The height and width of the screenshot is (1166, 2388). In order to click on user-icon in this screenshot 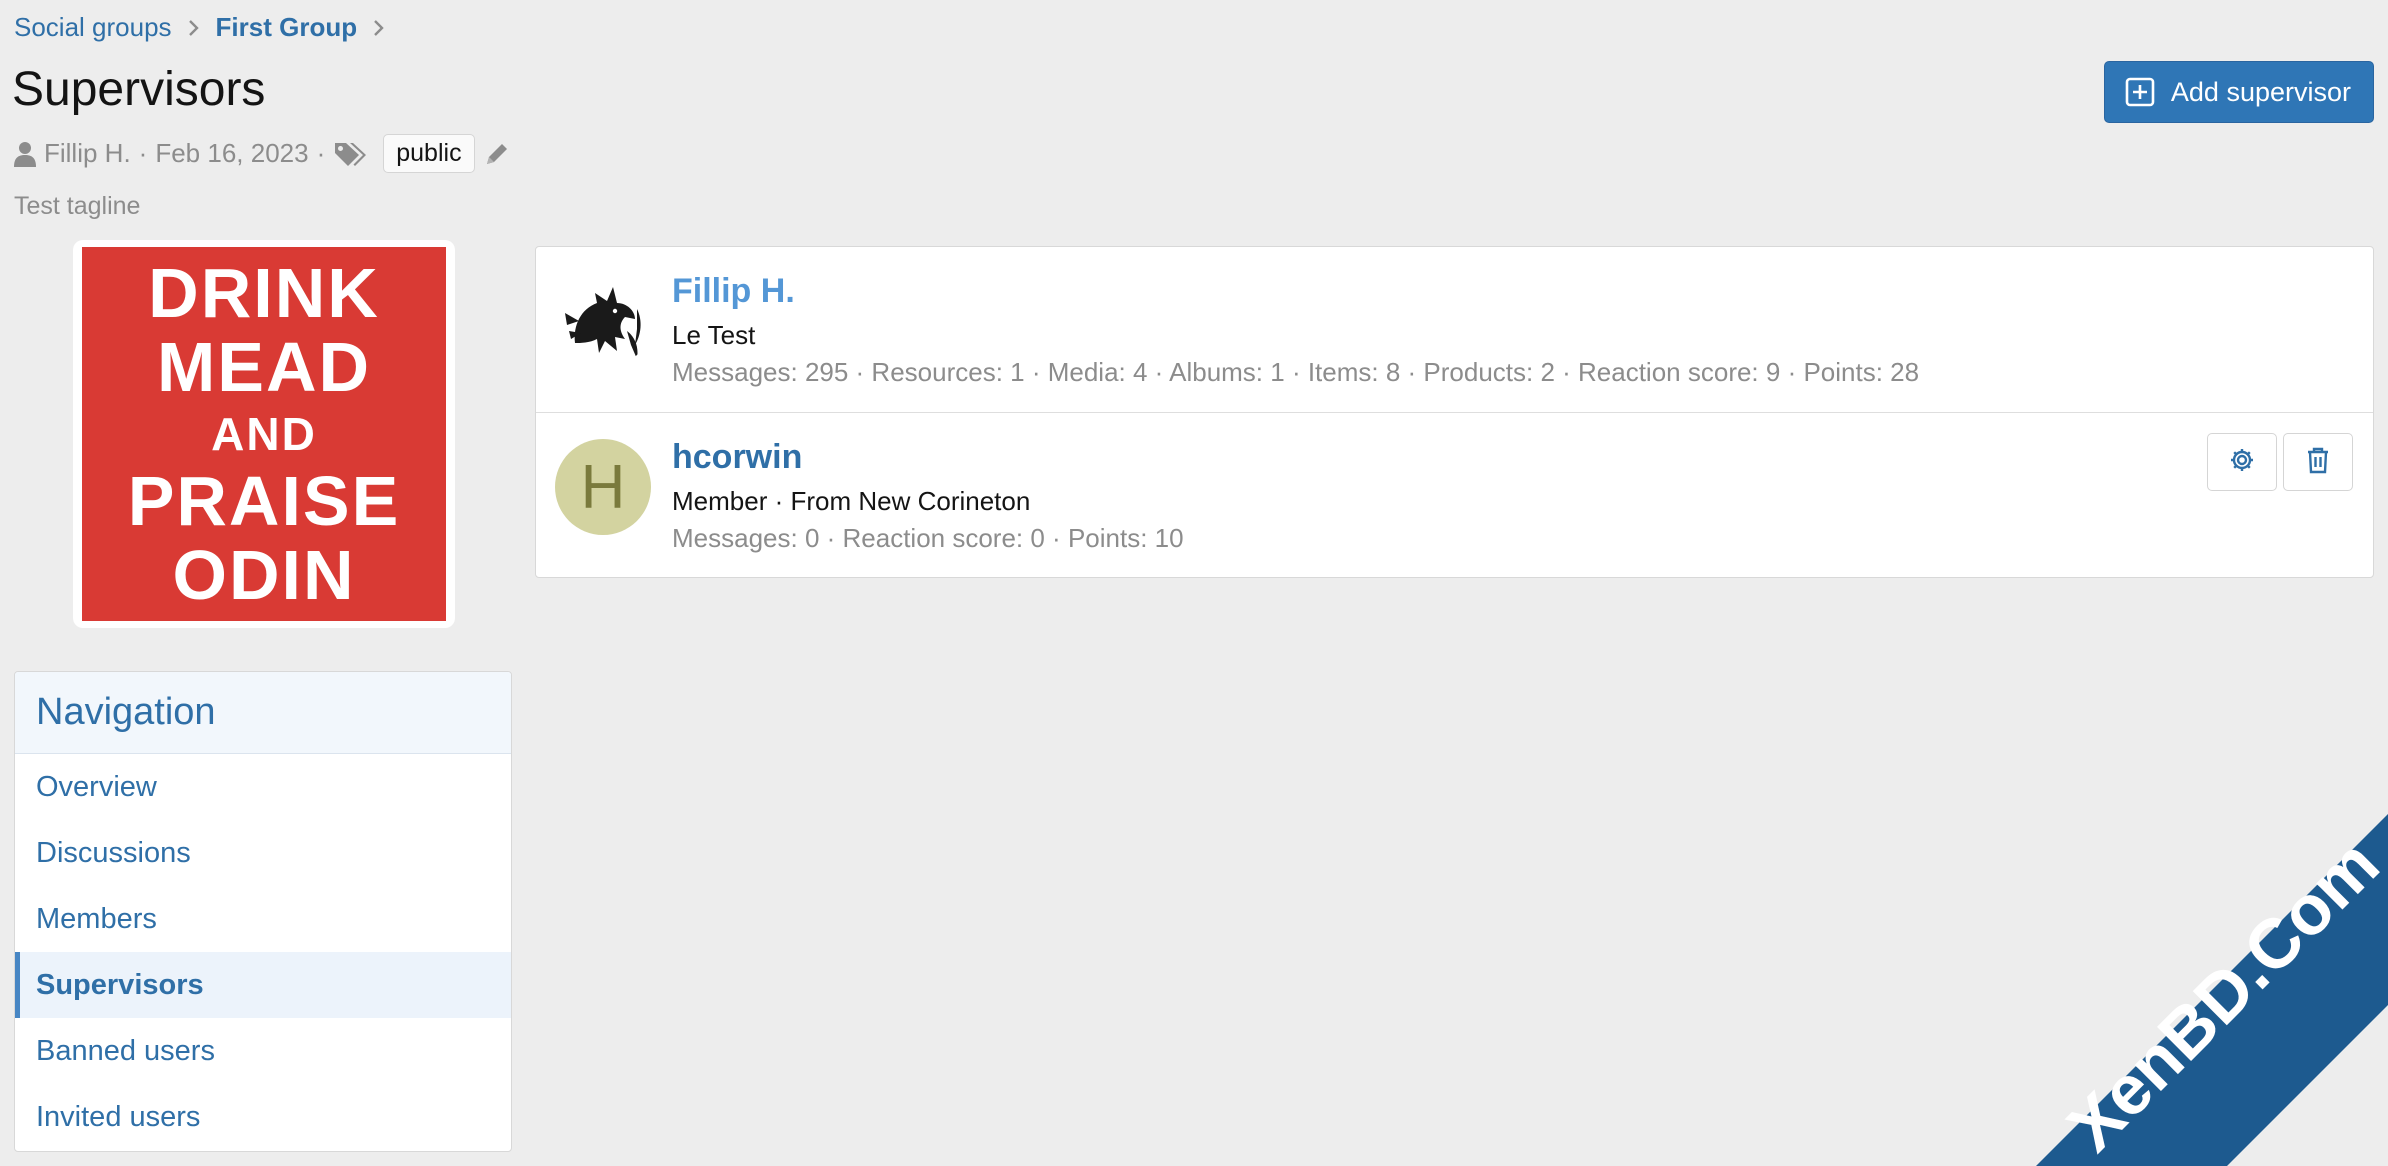, I will do `click(25, 154)`.